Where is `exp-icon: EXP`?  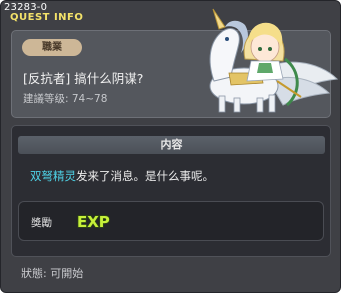 exp-icon: EXP is located at coordinates (93, 222).